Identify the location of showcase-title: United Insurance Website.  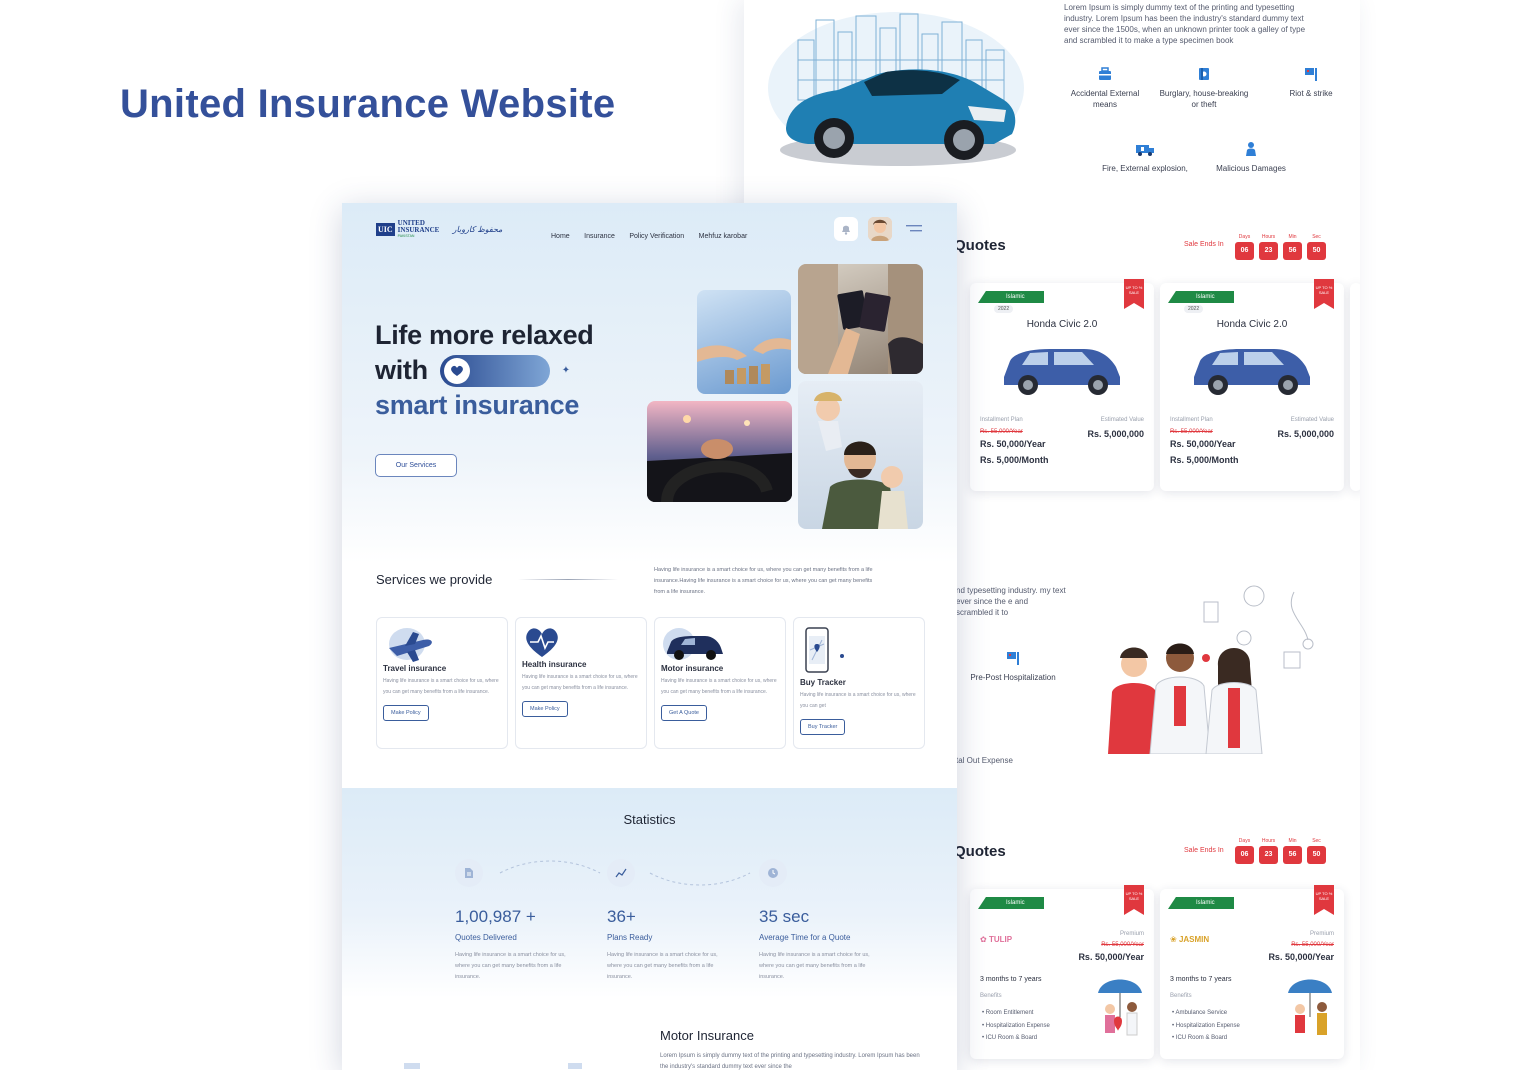
(368, 104).